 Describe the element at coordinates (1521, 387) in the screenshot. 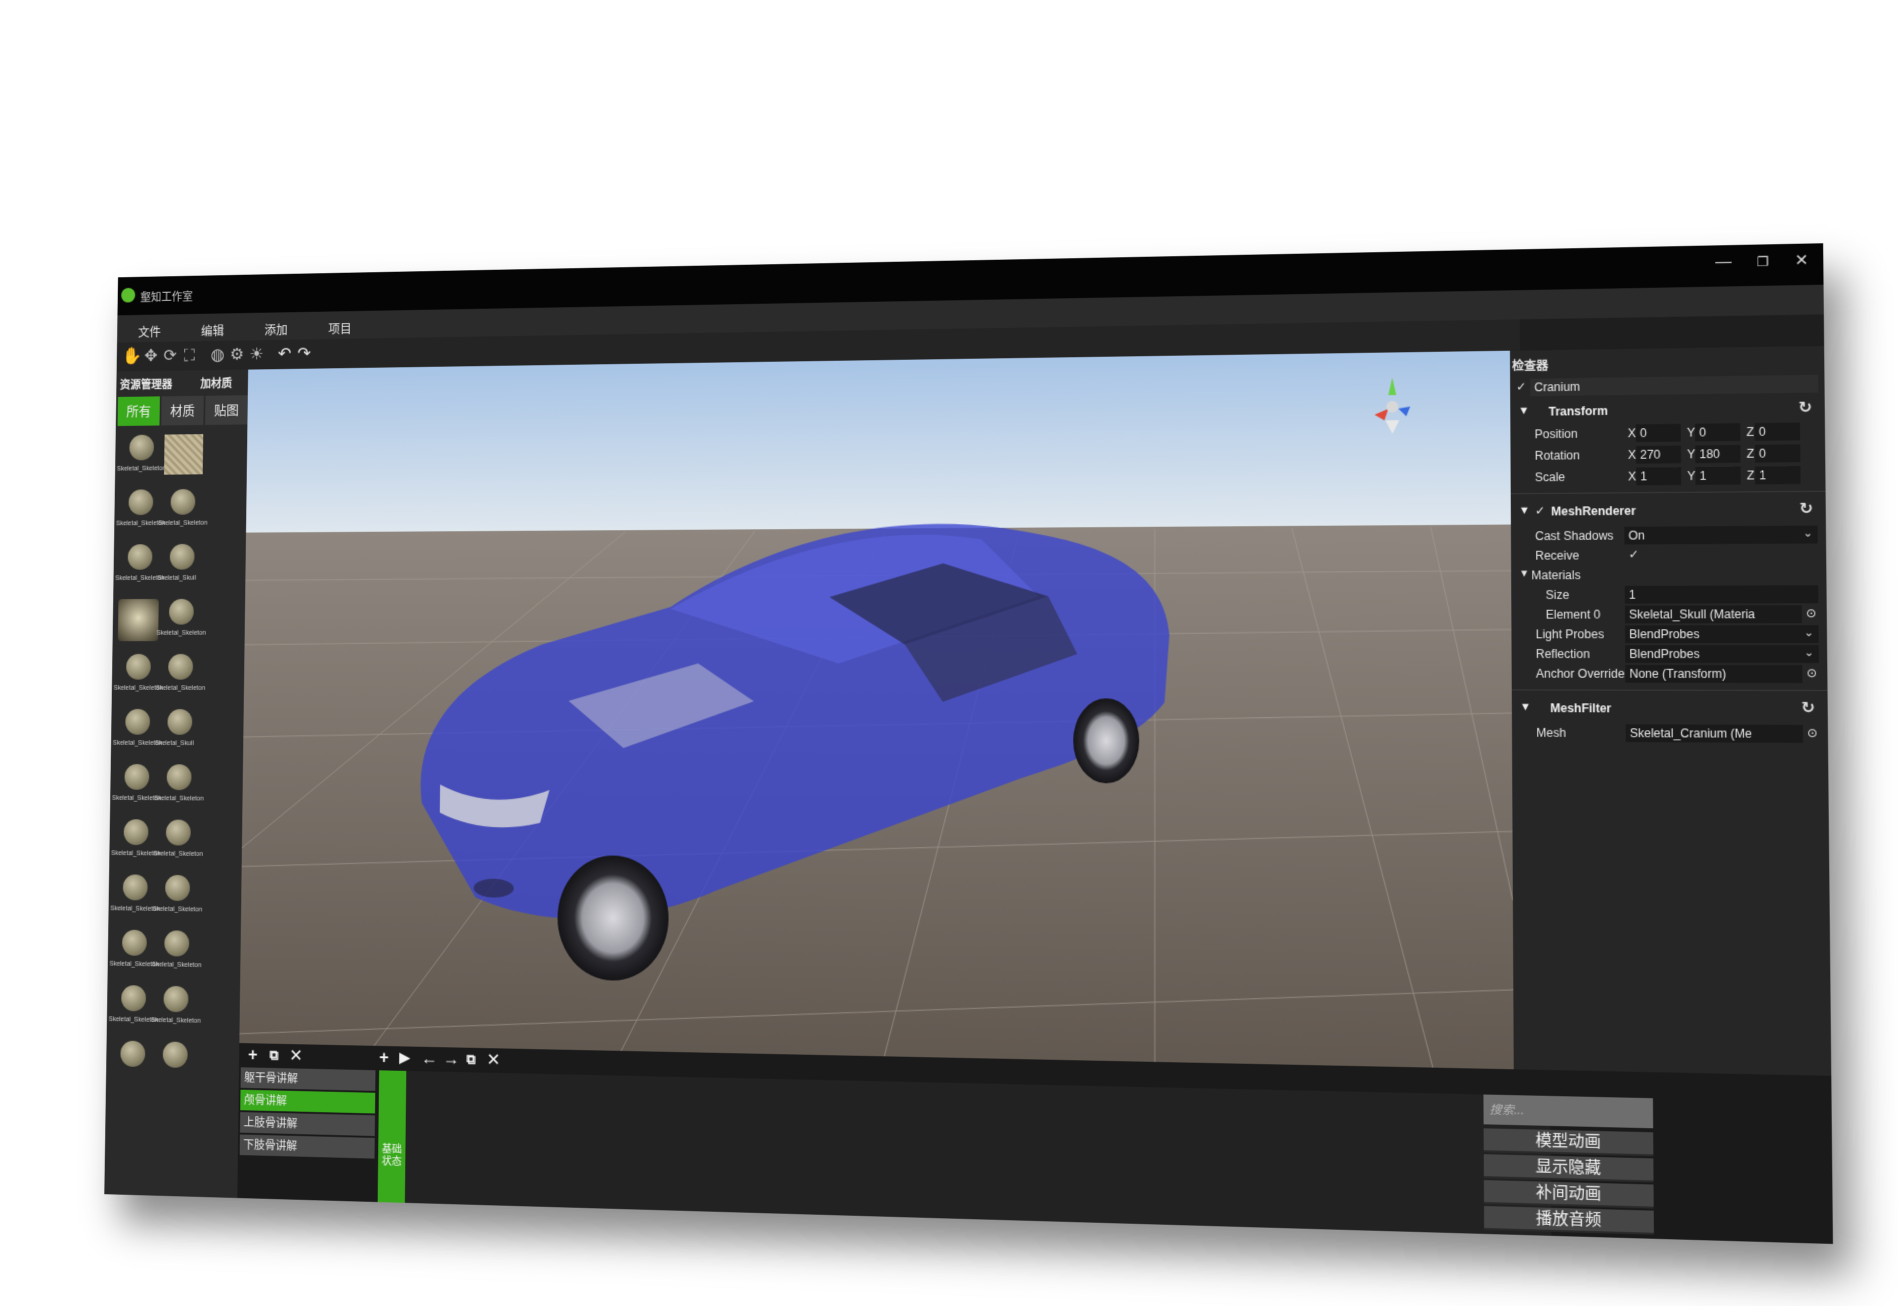

I see `object-active-check-icon: ✓` at that location.